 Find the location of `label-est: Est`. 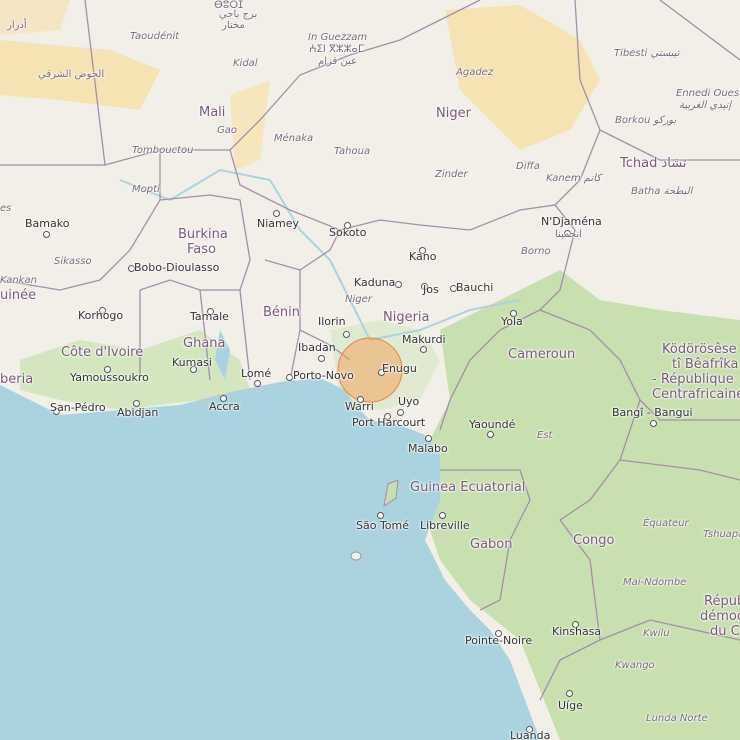

label-est: Est is located at coordinates (545, 435).